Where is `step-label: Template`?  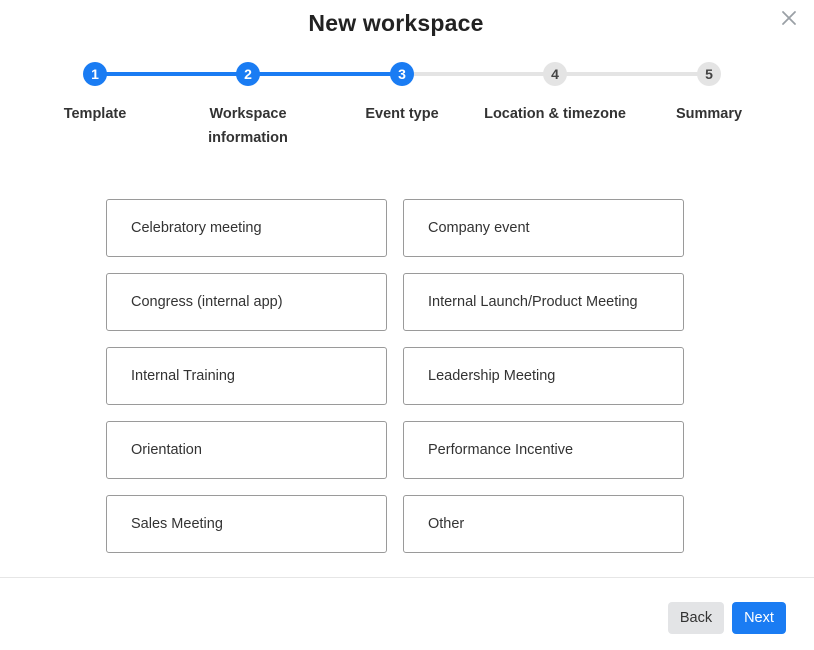 step-label: Template is located at coordinates (95, 114).